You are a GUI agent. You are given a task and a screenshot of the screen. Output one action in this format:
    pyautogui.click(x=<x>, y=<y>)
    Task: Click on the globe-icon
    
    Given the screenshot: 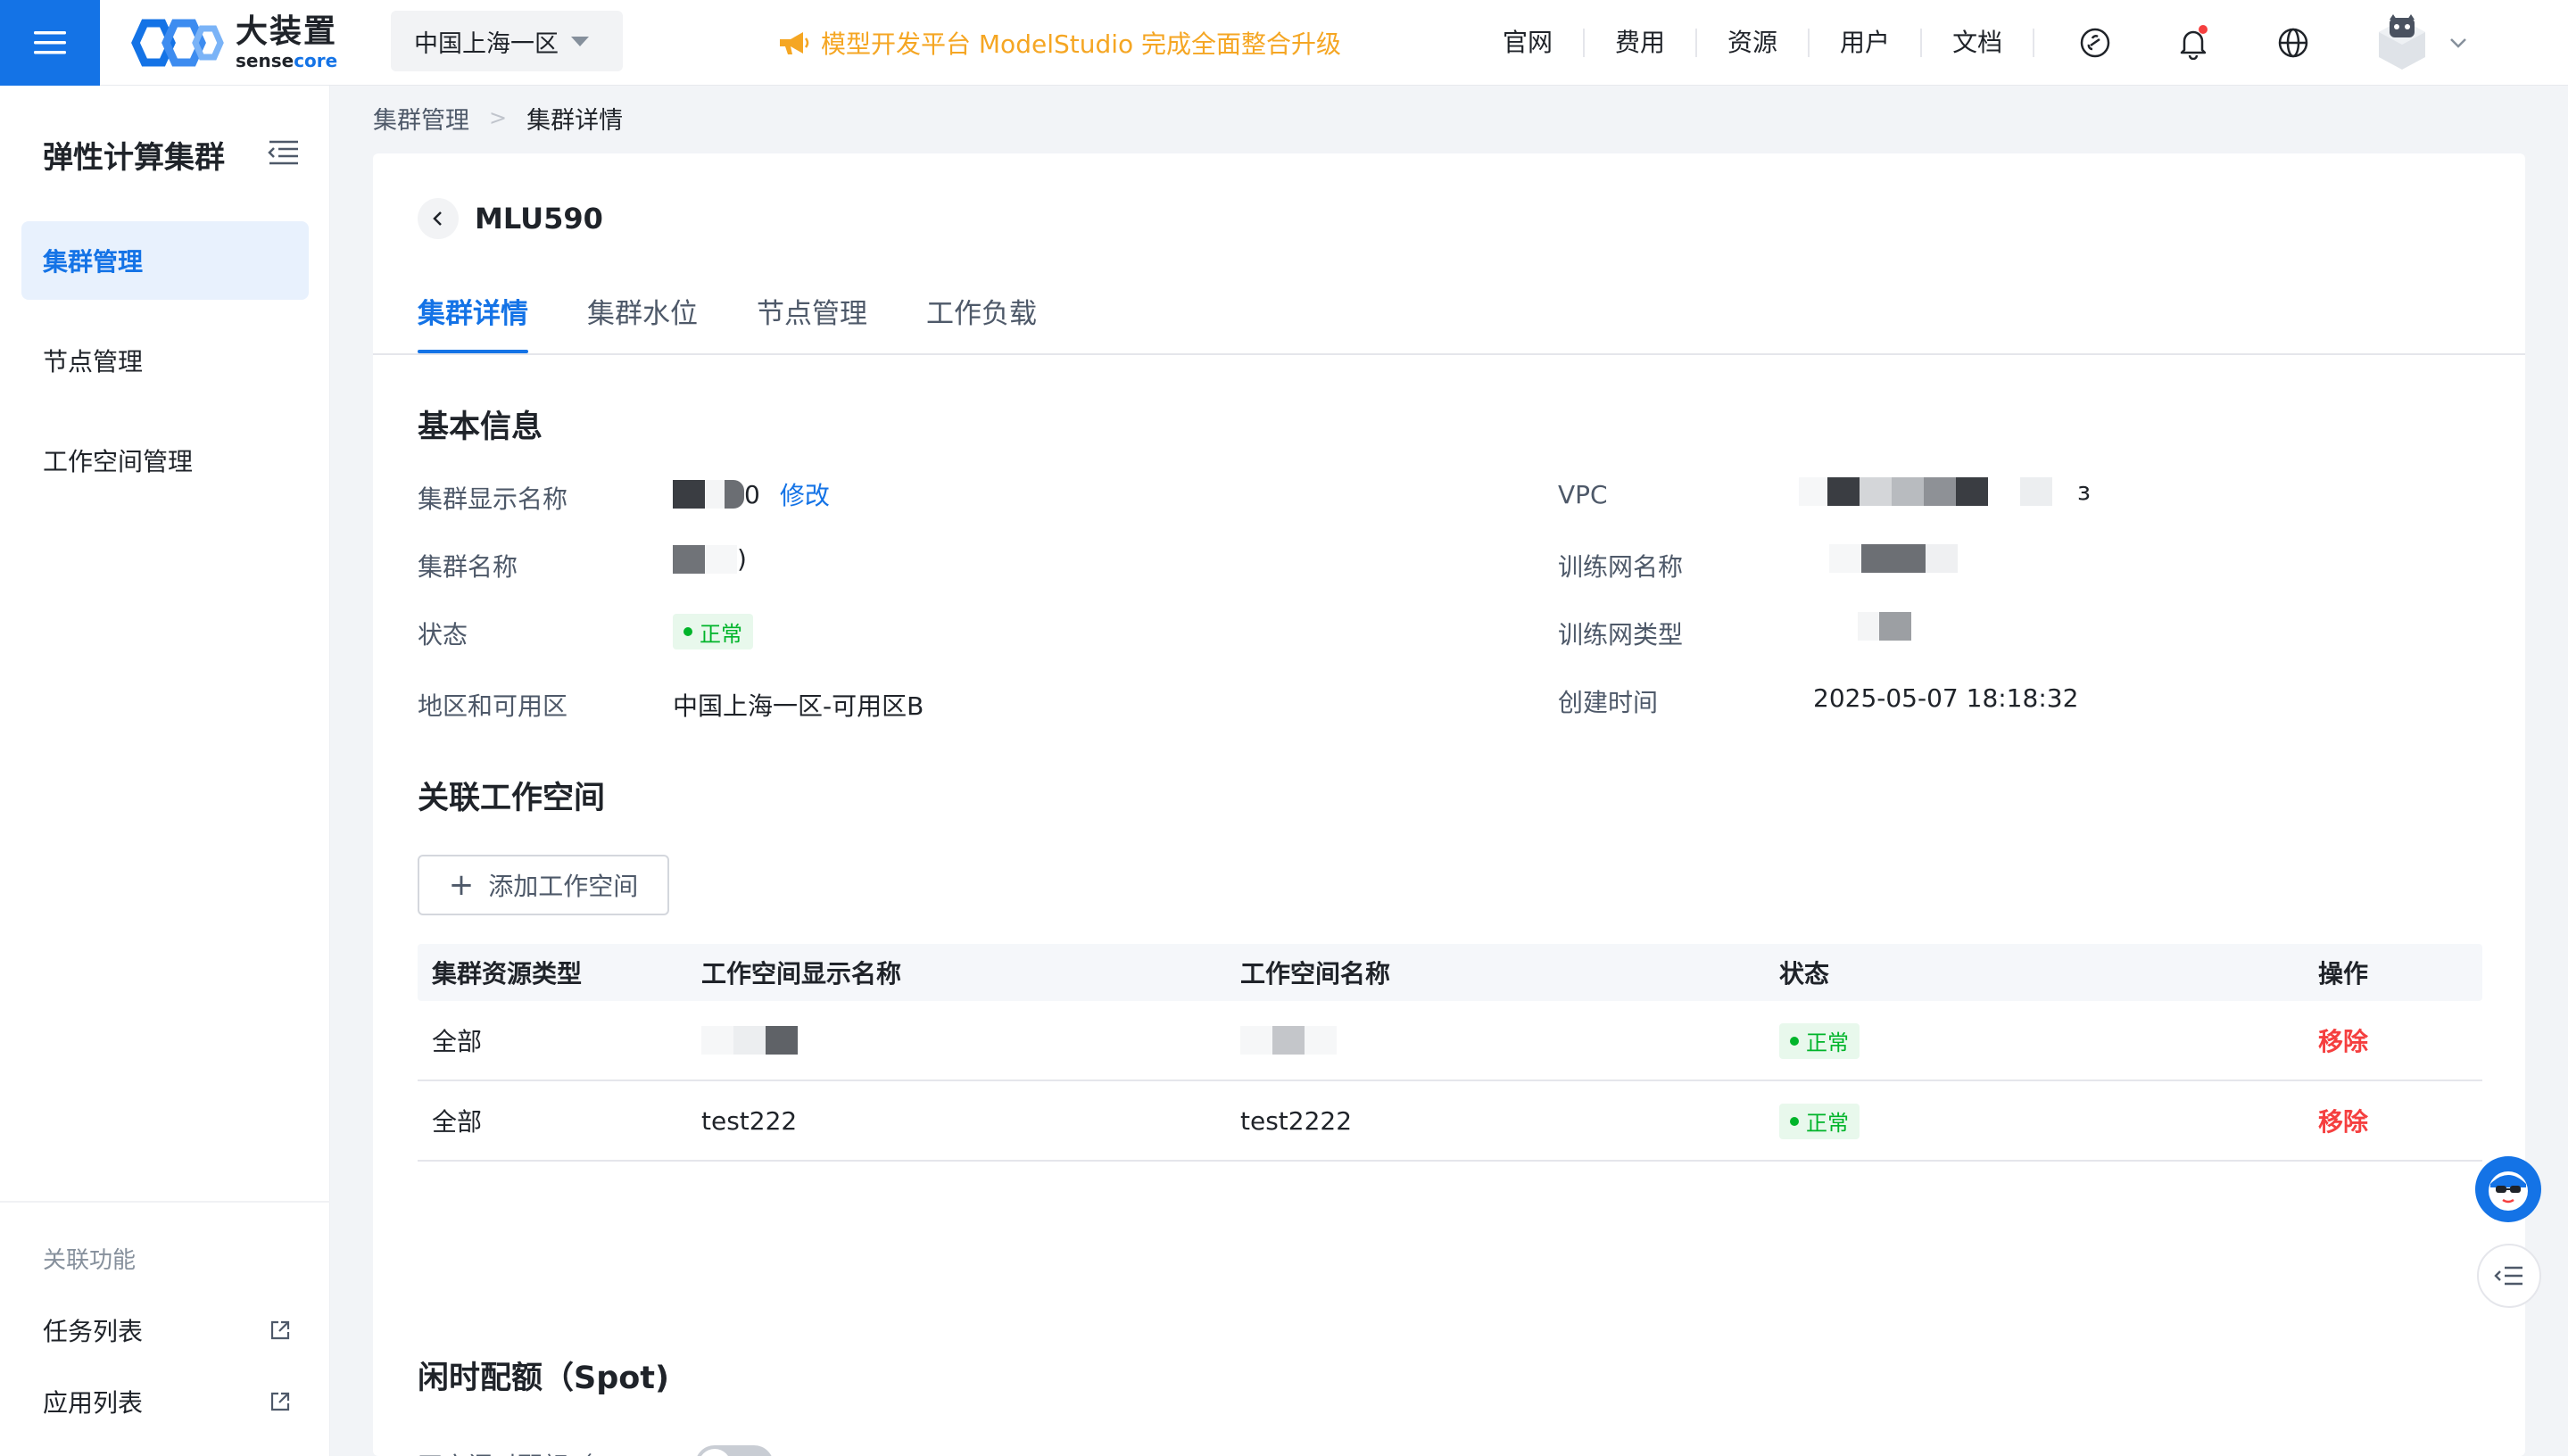 What is the action you would take?
    pyautogui.click(x=2293, y=43)
    